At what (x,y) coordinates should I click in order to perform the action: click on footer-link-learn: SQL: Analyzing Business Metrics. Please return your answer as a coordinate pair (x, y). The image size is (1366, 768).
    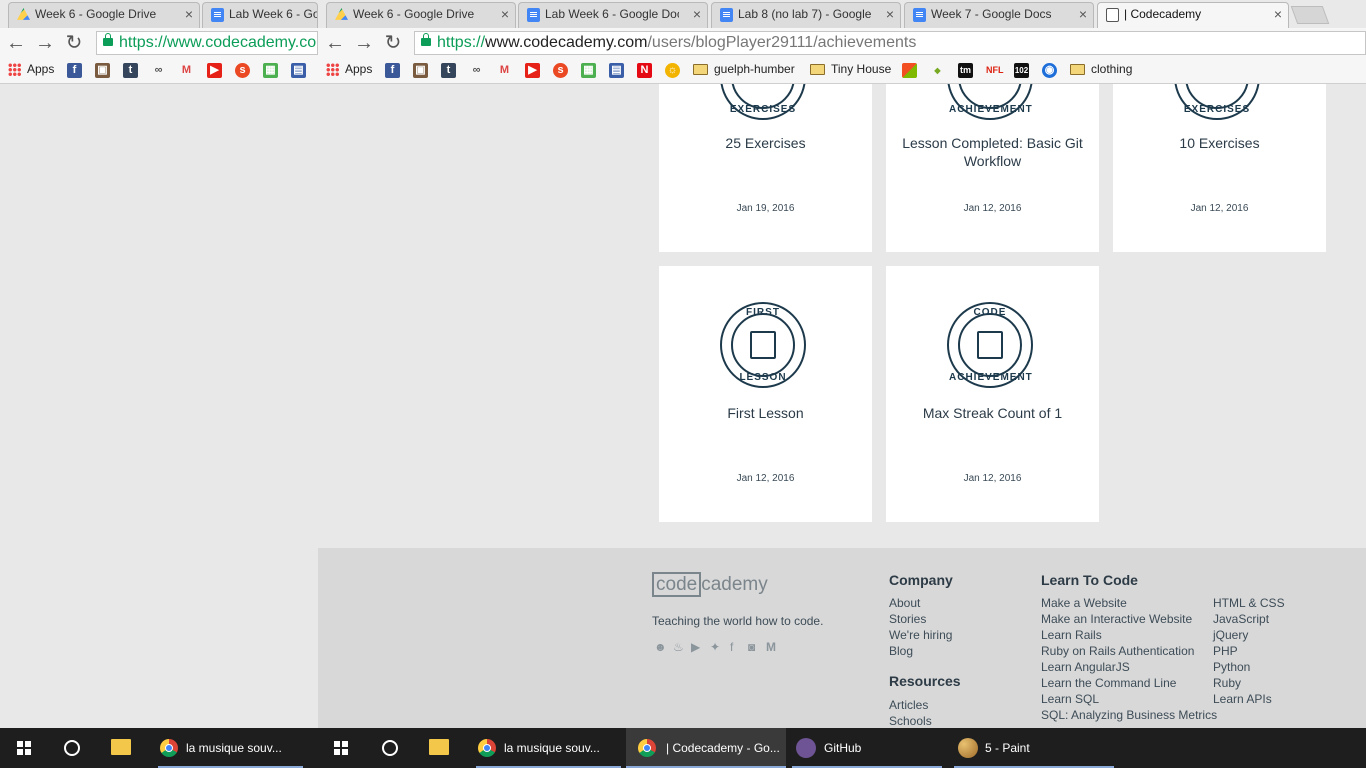
    Looking at the image, I should click on (1129, 715).